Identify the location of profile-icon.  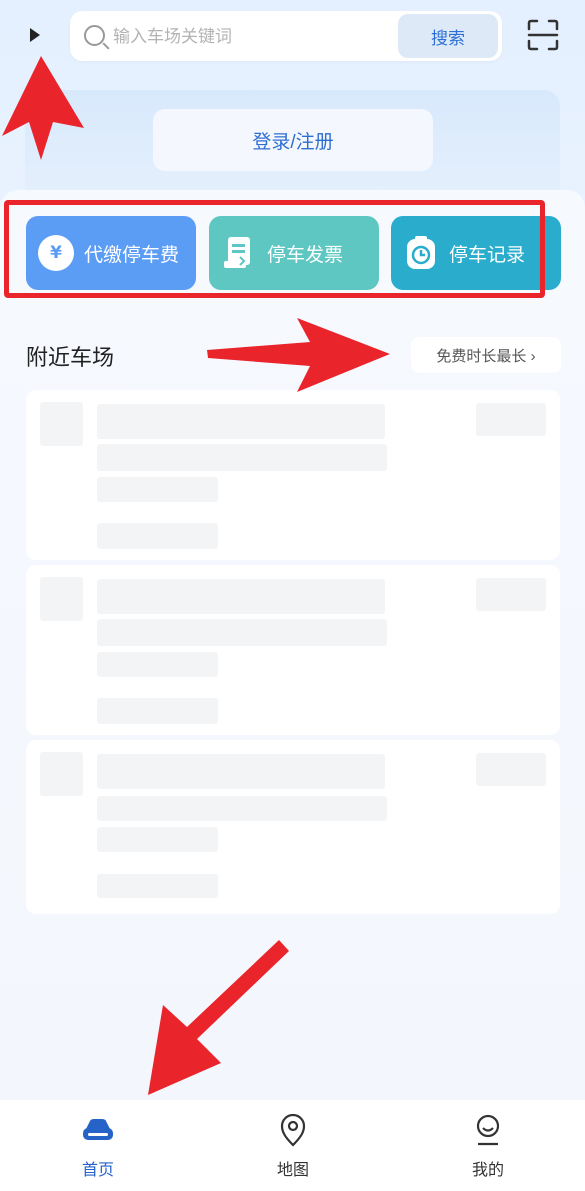
(488, 1130).